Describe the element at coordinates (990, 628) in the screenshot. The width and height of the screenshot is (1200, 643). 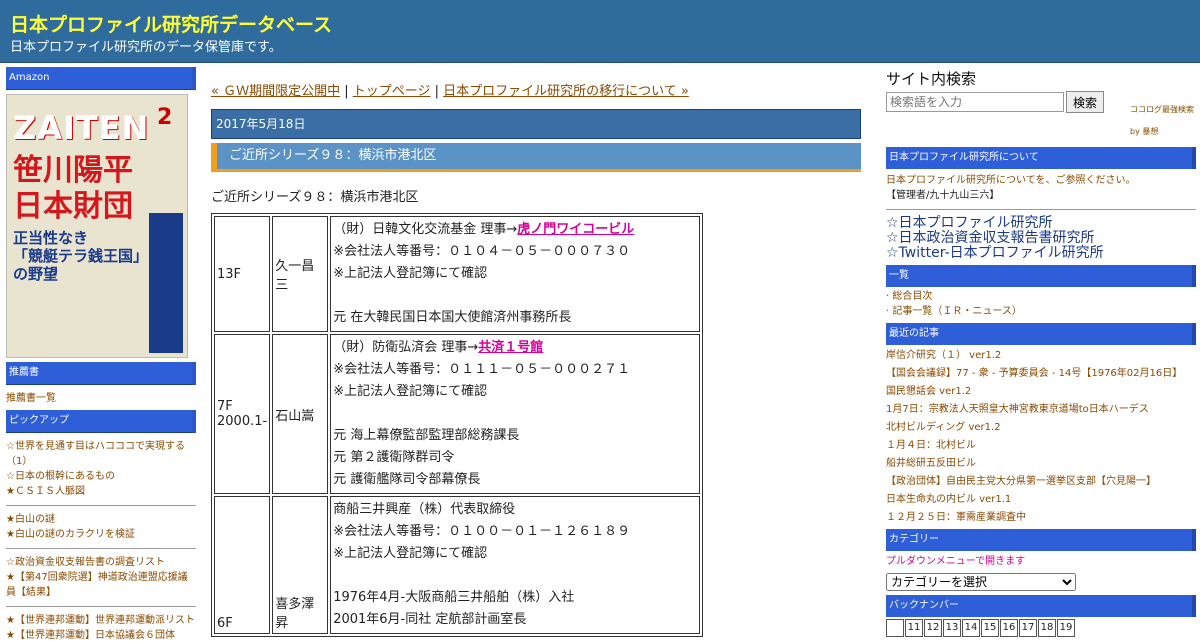
I see `backnumber-cell: 15` at that location.